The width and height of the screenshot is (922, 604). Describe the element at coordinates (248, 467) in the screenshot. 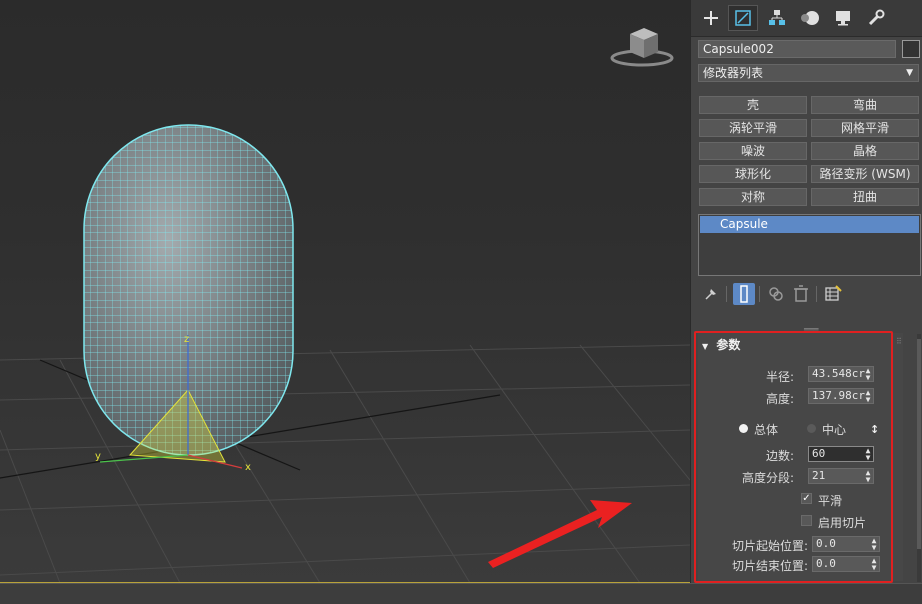

I see `axis-x-label: x` at that location.